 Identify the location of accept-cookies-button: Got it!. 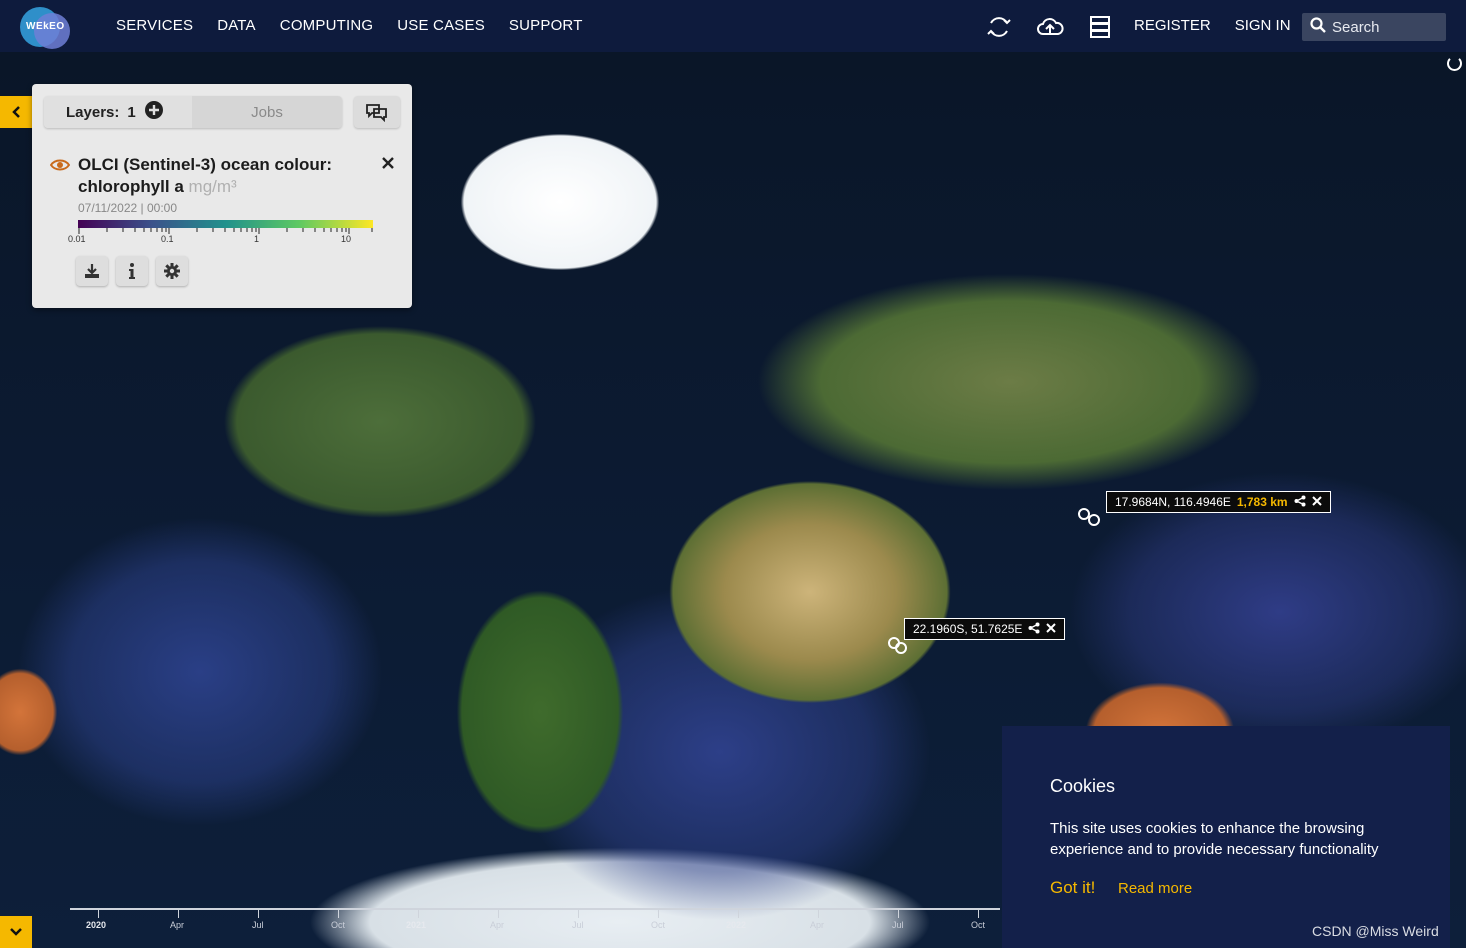
(1072, 888).